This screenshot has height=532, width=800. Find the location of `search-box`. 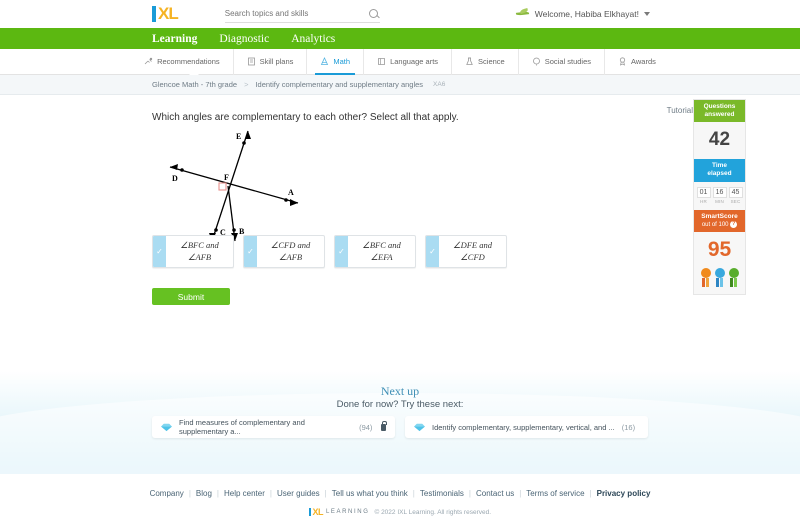

search-box is located at coordinates (302, 14).